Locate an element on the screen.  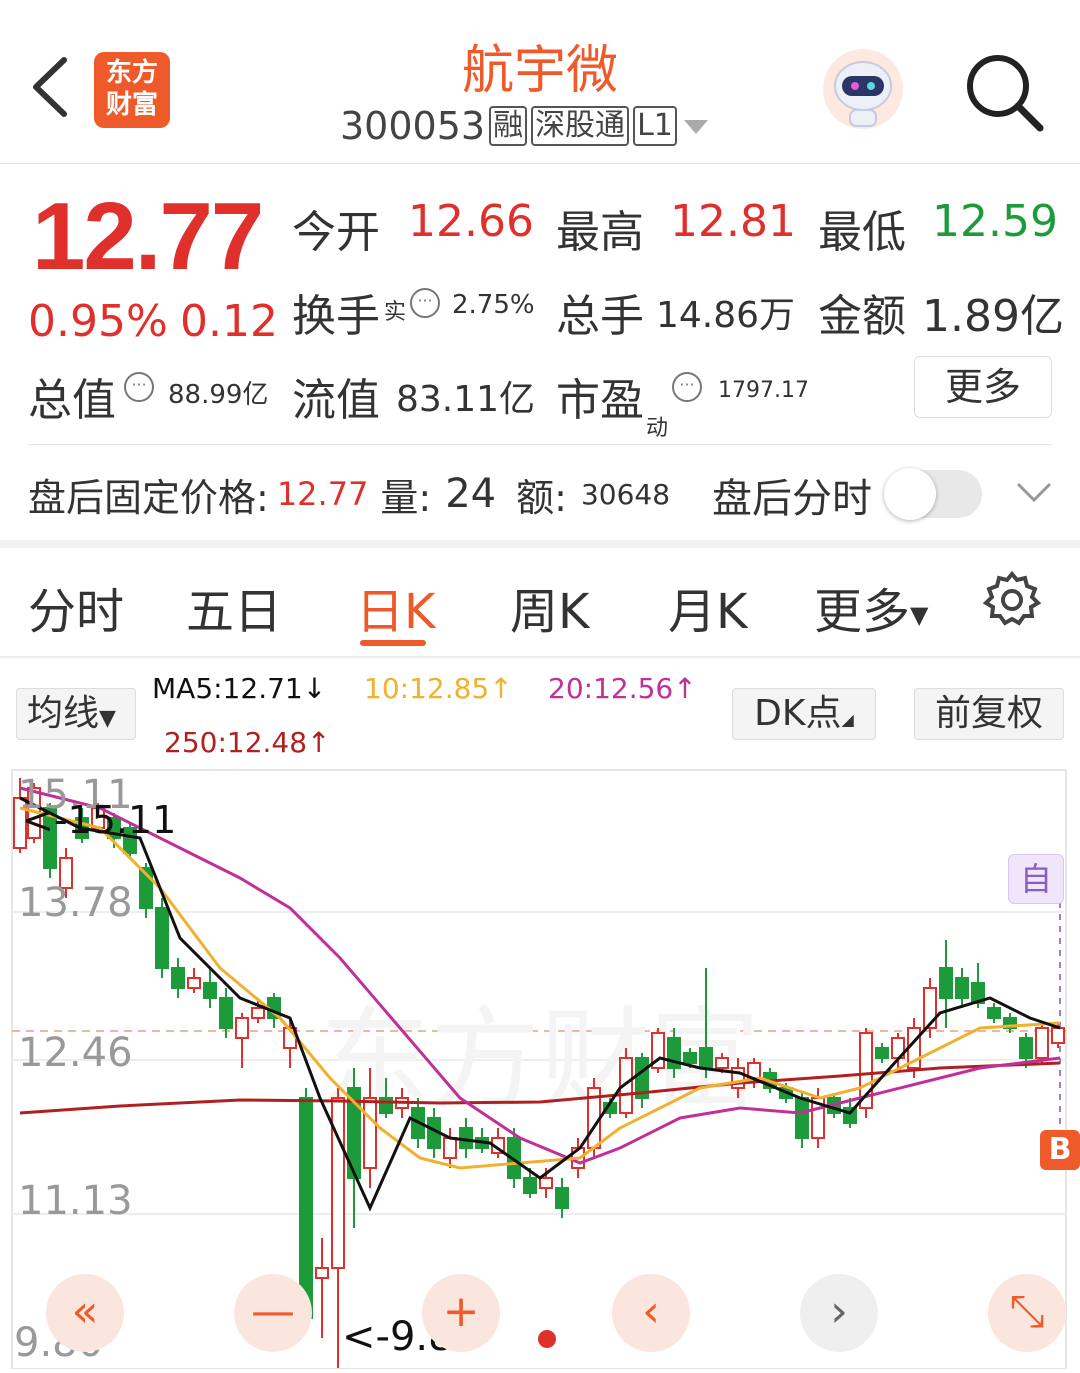
tab-monthly-k: 月K is located at coordinates (707, 607).